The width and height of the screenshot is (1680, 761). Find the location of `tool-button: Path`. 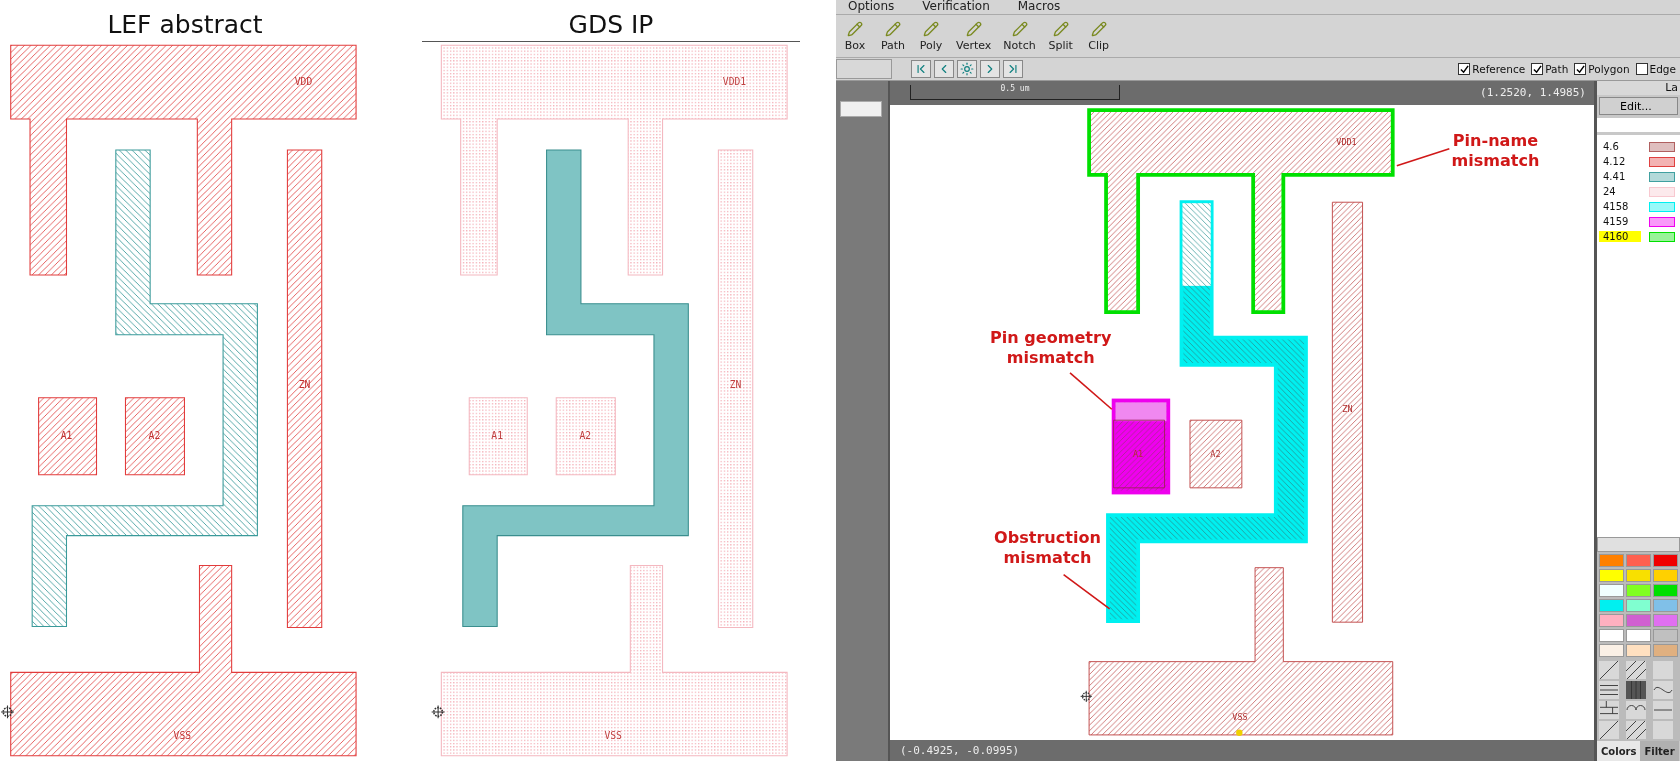

tool-button: Path is located at coordinates (893, 36).